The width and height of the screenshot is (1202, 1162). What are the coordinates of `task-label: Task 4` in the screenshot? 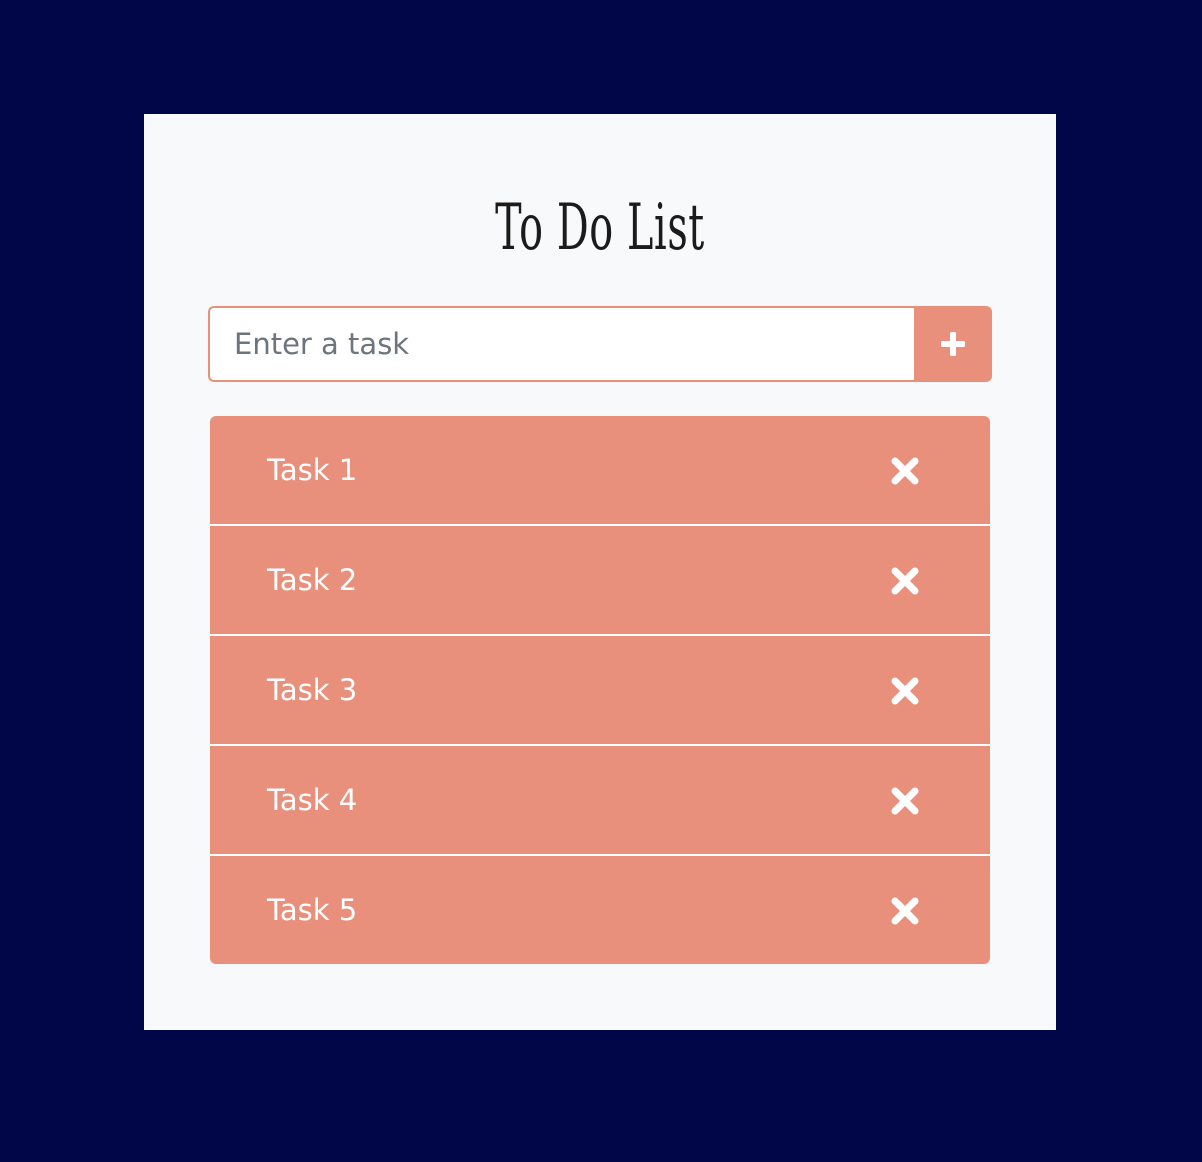 It's located at (312, 800).